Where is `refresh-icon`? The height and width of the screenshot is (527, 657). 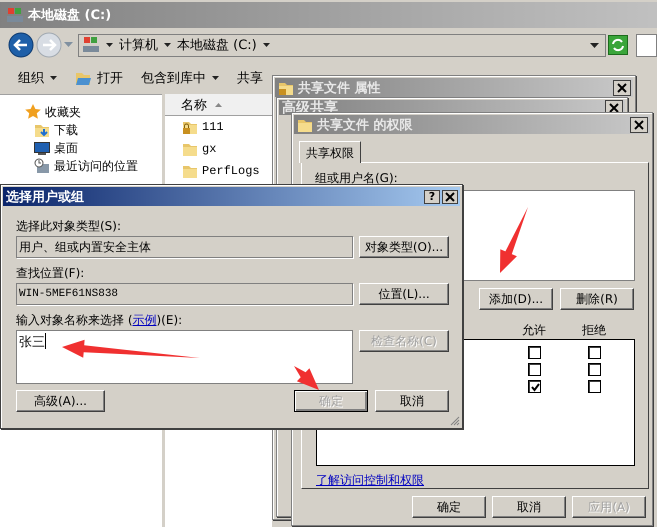 refresh-icon is located at coordinates (618, 45).